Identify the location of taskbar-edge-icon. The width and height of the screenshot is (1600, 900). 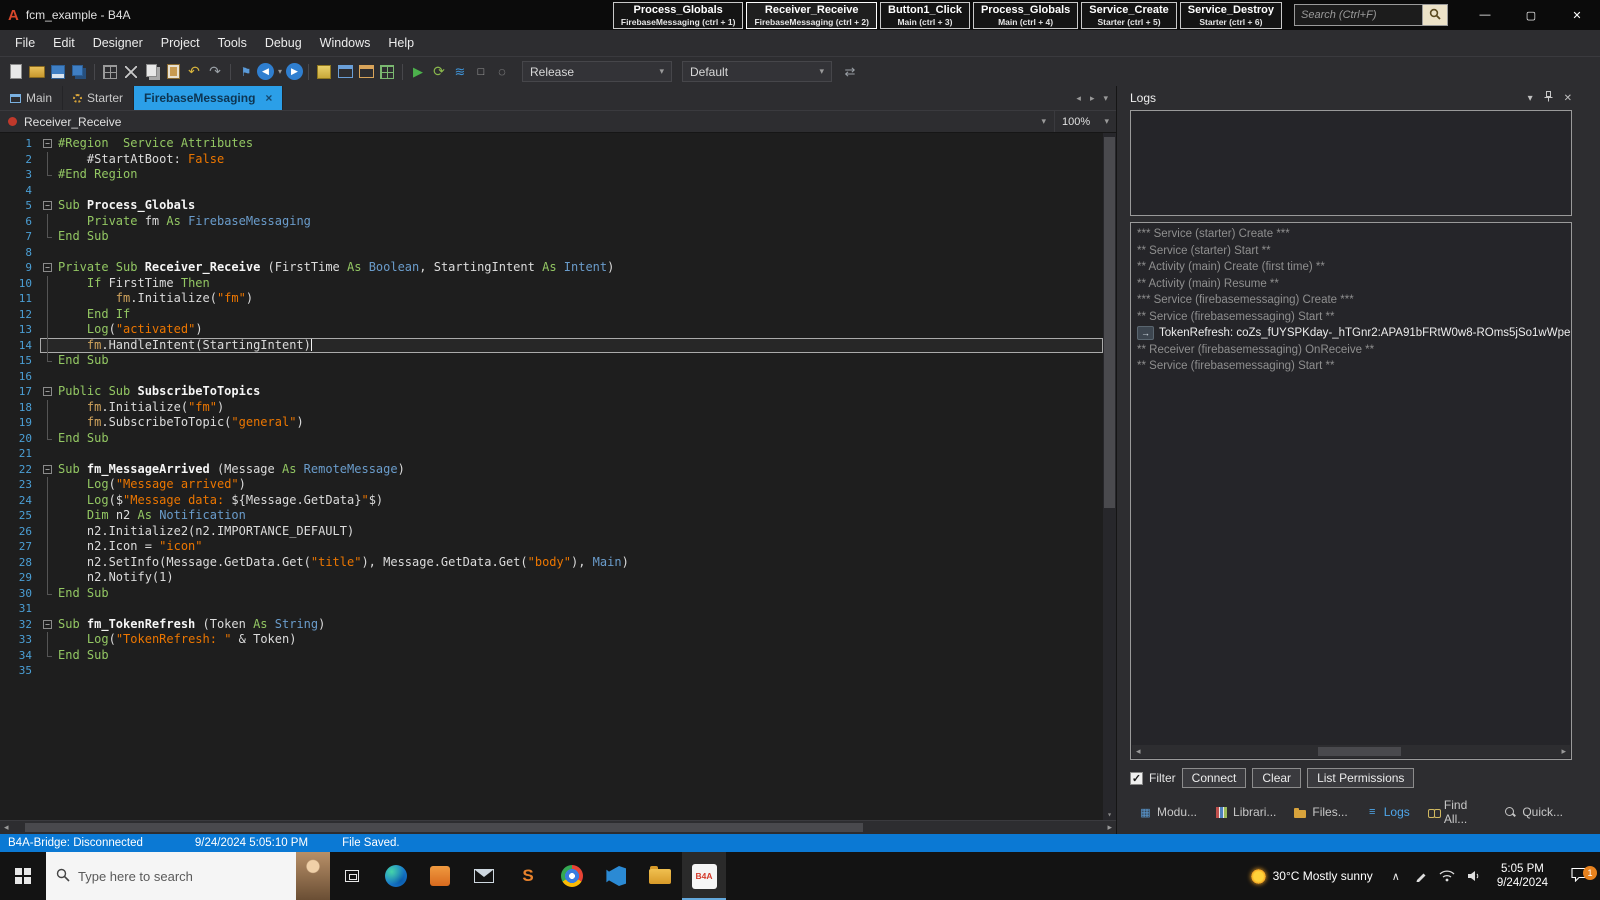
(396, 876).